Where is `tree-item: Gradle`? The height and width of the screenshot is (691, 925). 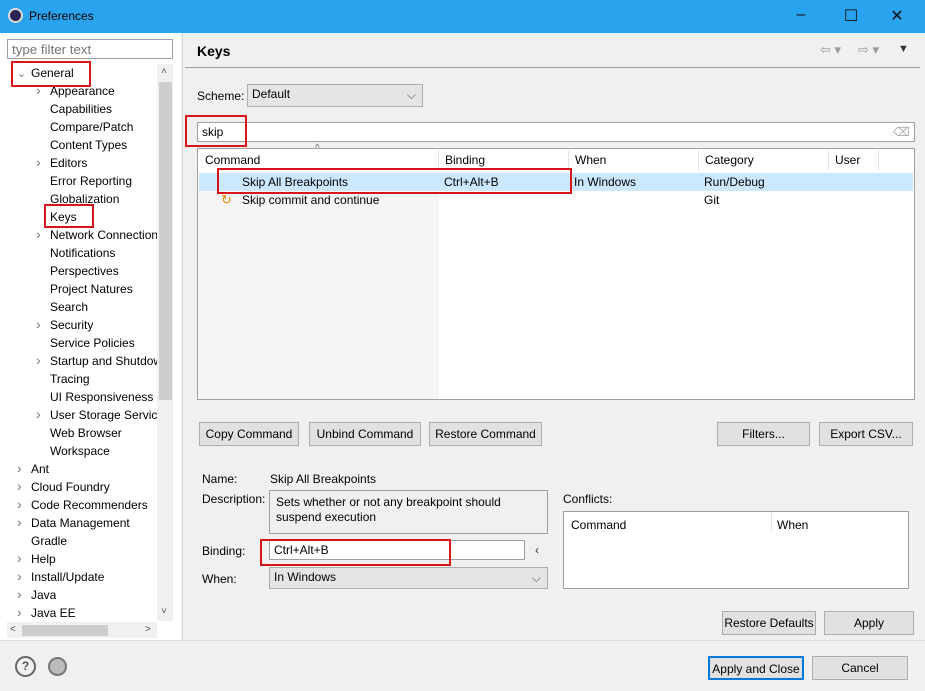
tree-item: Gradle is located at coordinates (49, 541).